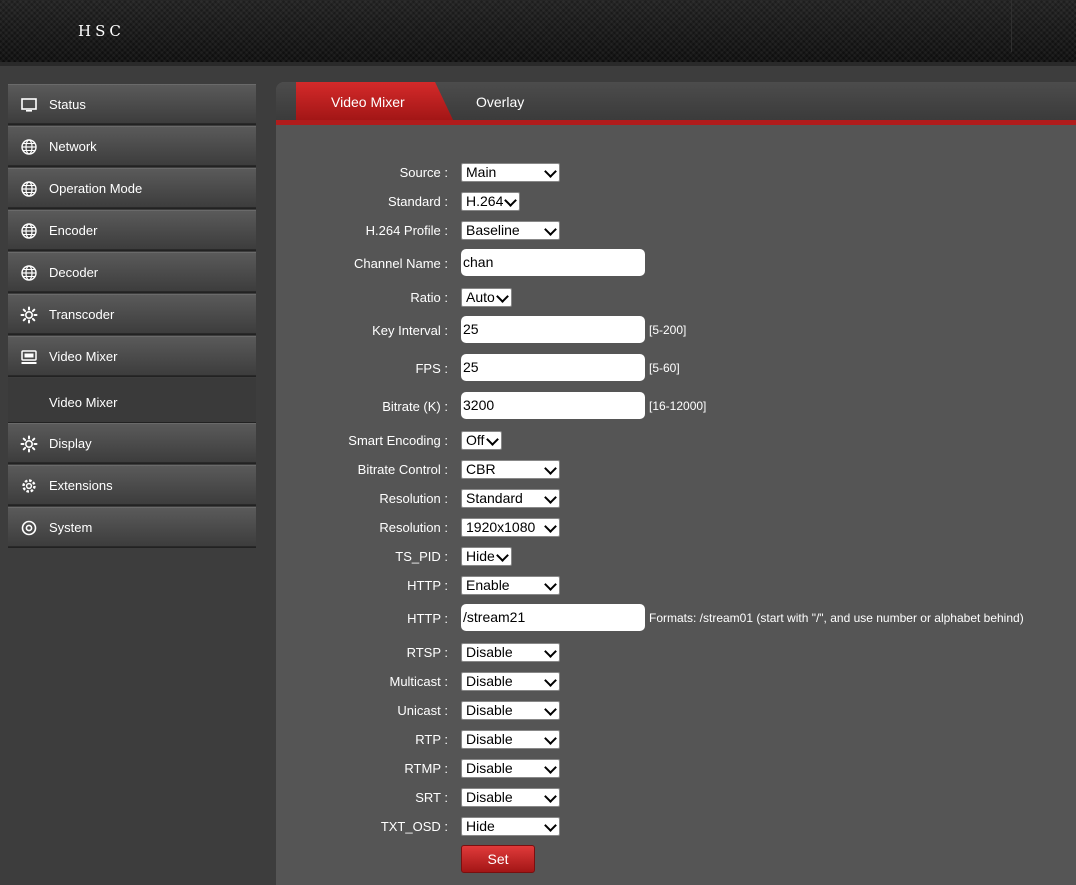 Image resolution: width=1076 pixels, height=885 pixels. What do you see at coordinates (132, 485) in the screenshot?
I see `sidebar-item-extensions: Extensions` at bounding box center [132, 485].